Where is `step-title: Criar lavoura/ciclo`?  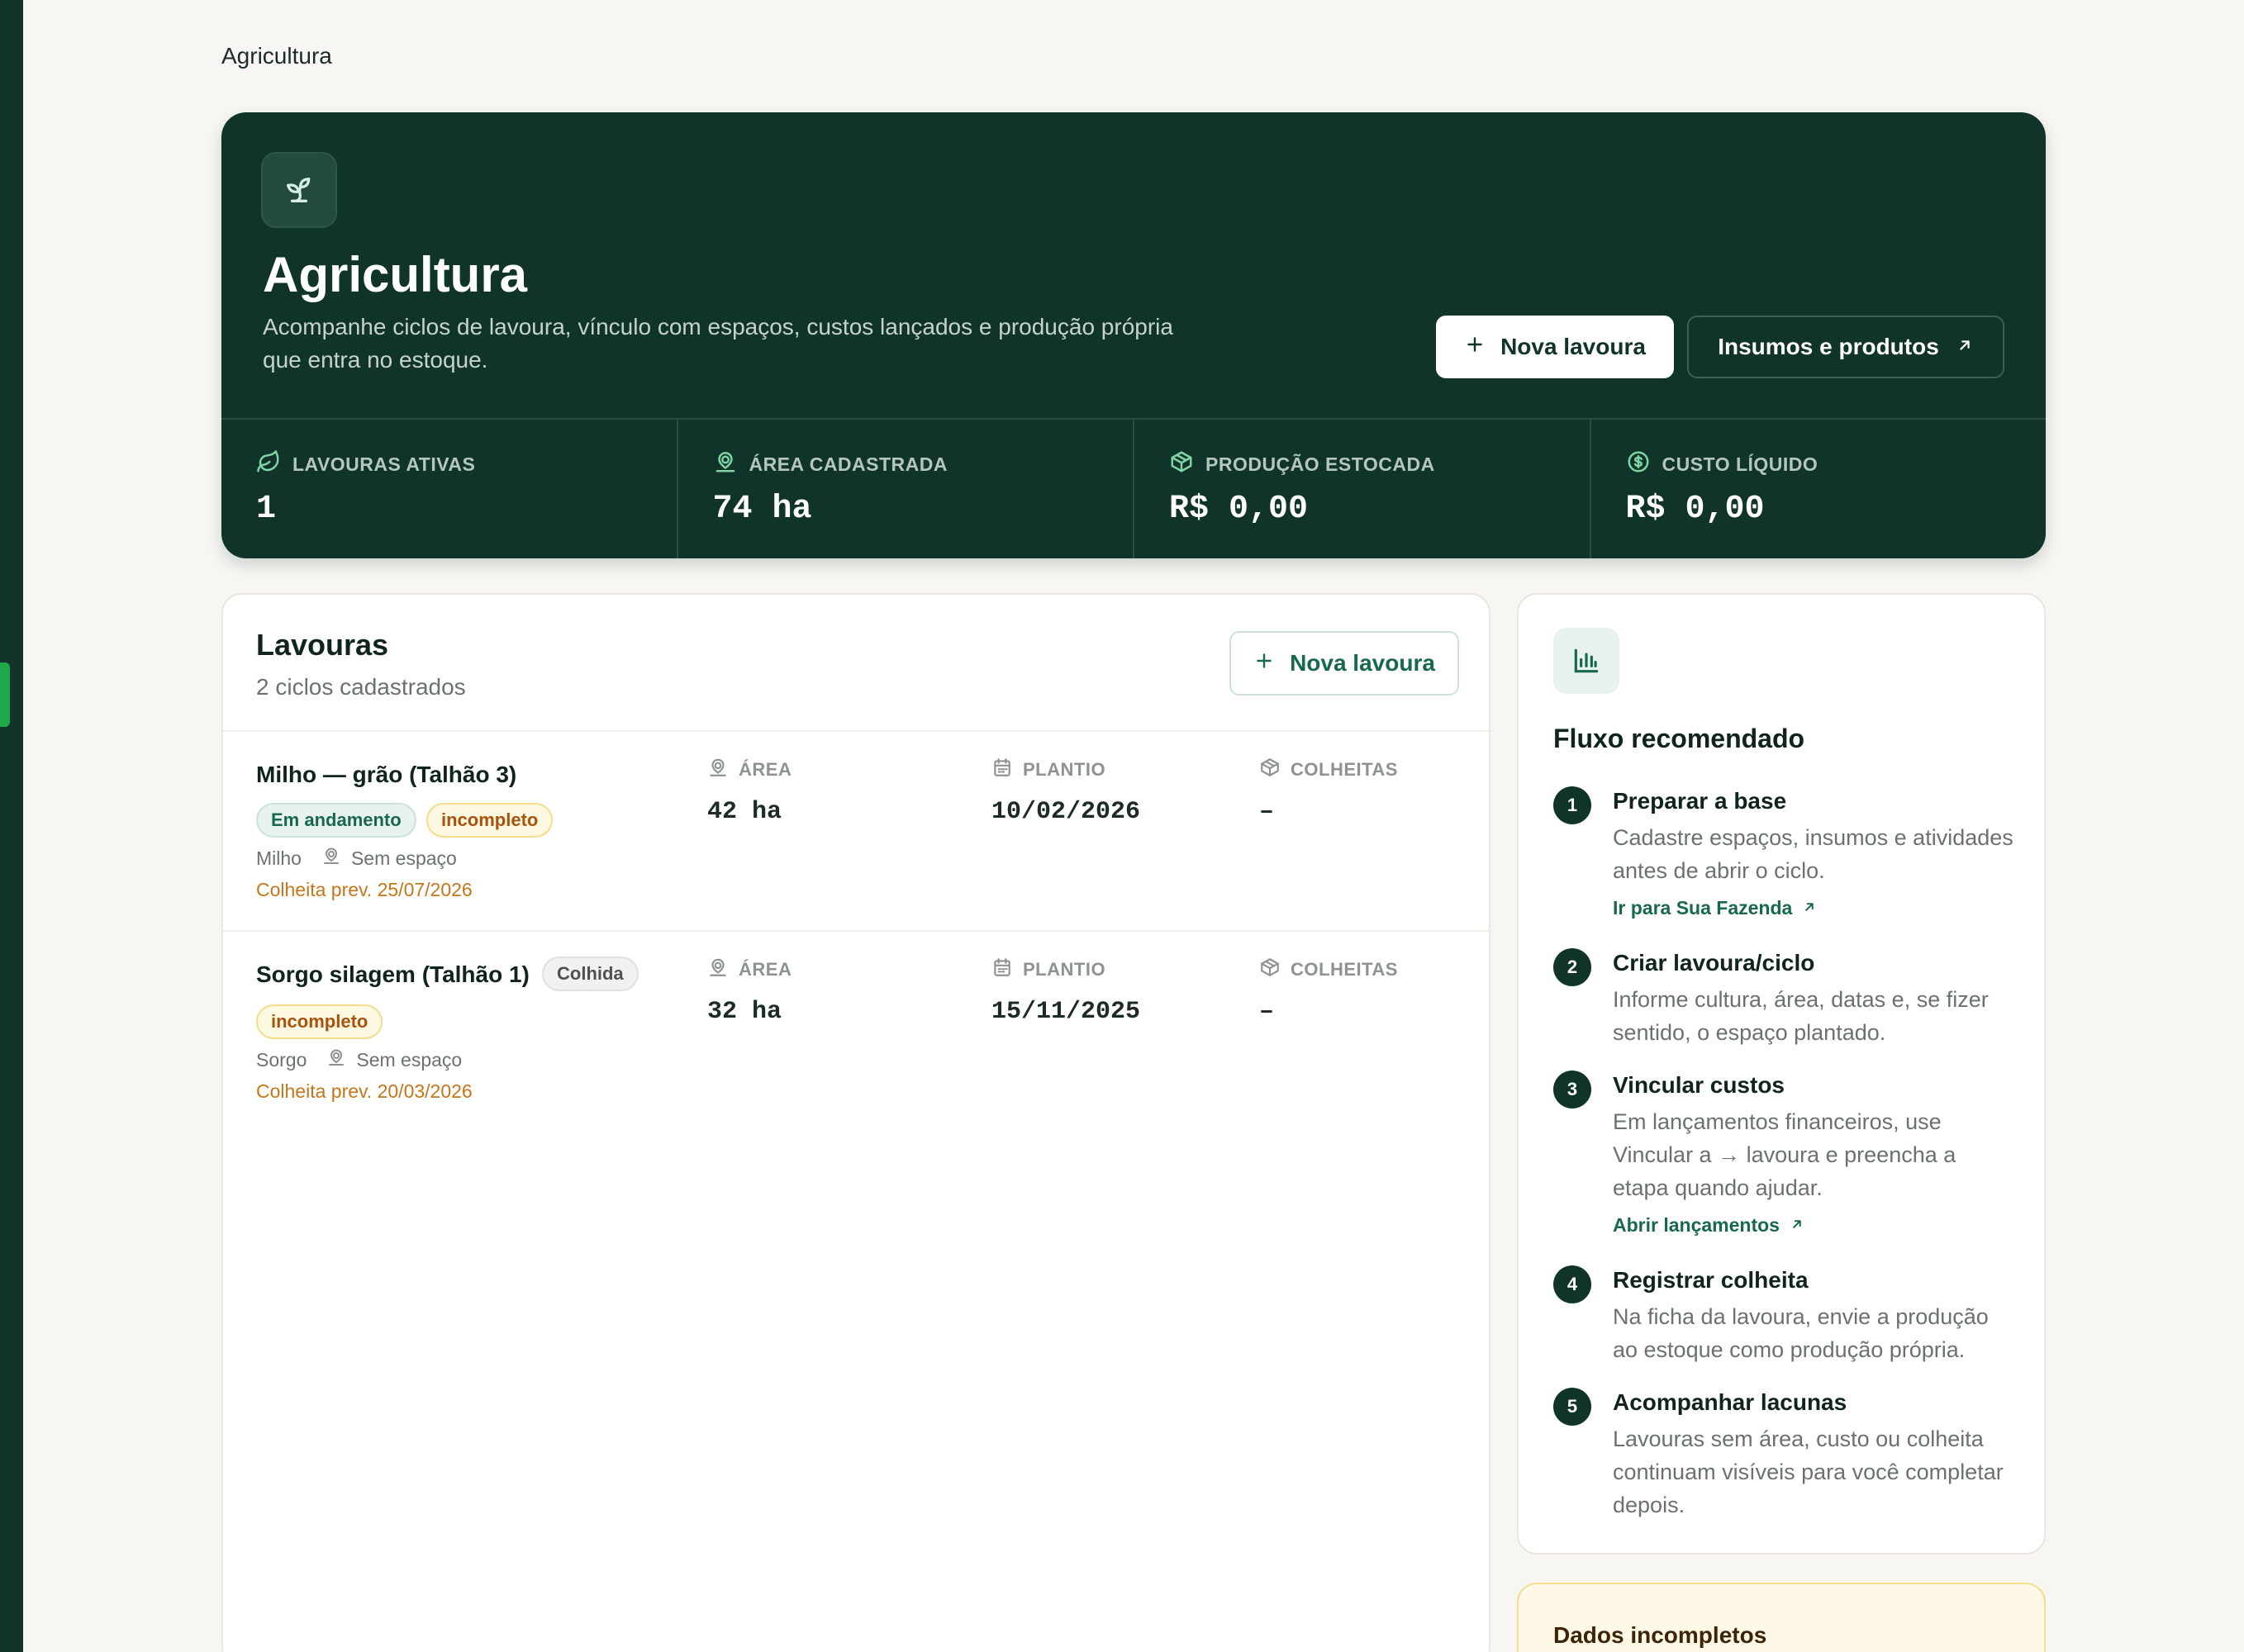 step-title: Criar lavoura/ciclo is located at coordinates (1714, 963).